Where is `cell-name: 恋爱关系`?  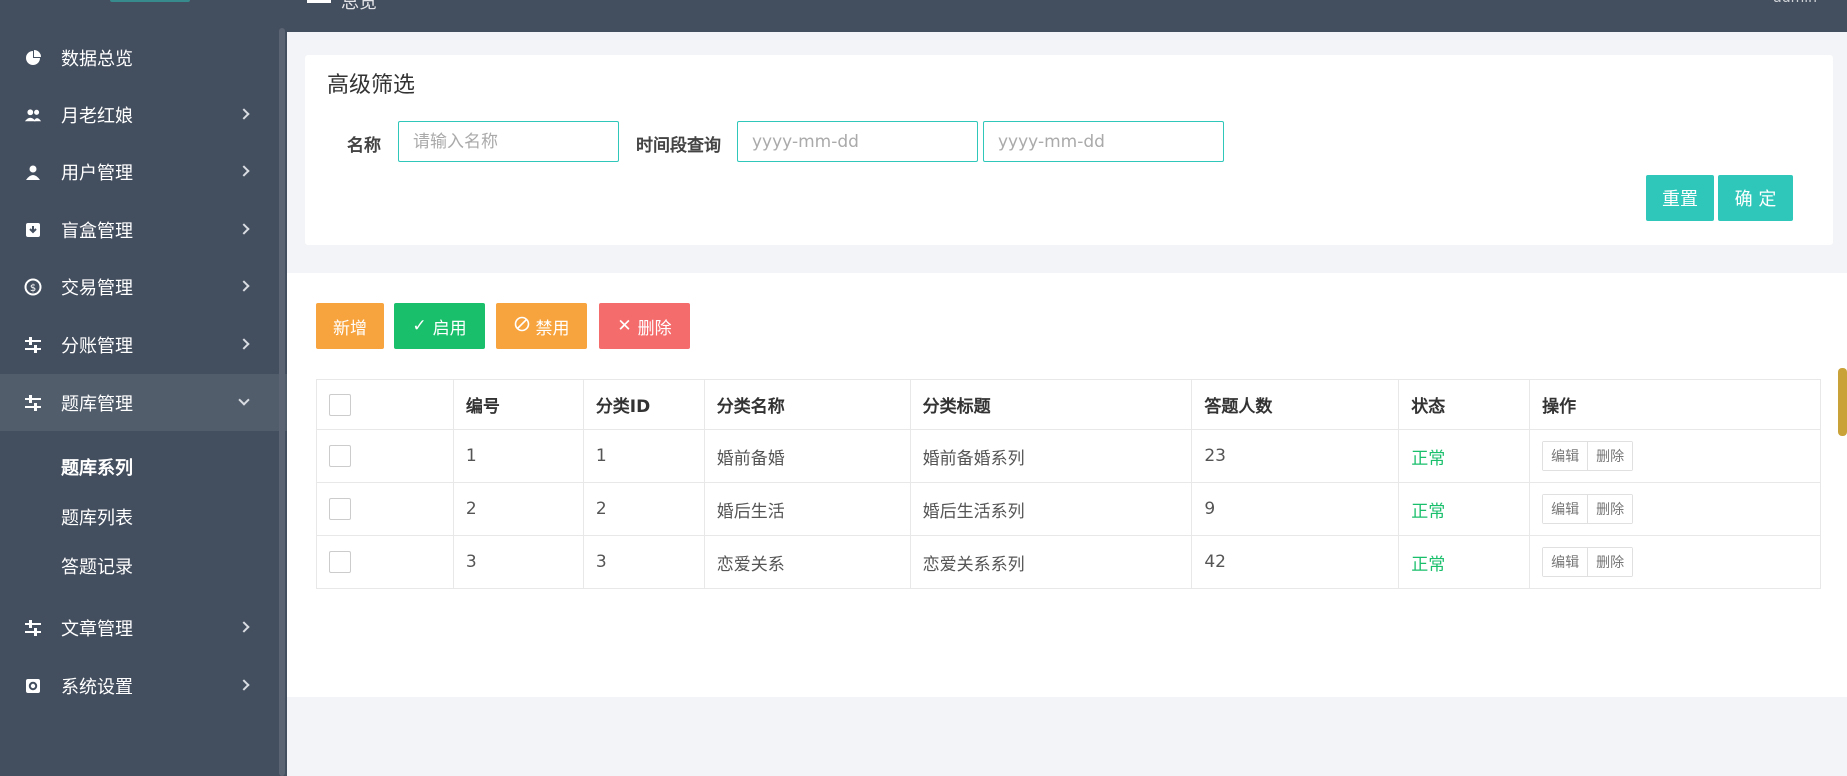 cell-name: 恋爱关系 is located at coordinates (807, 562).